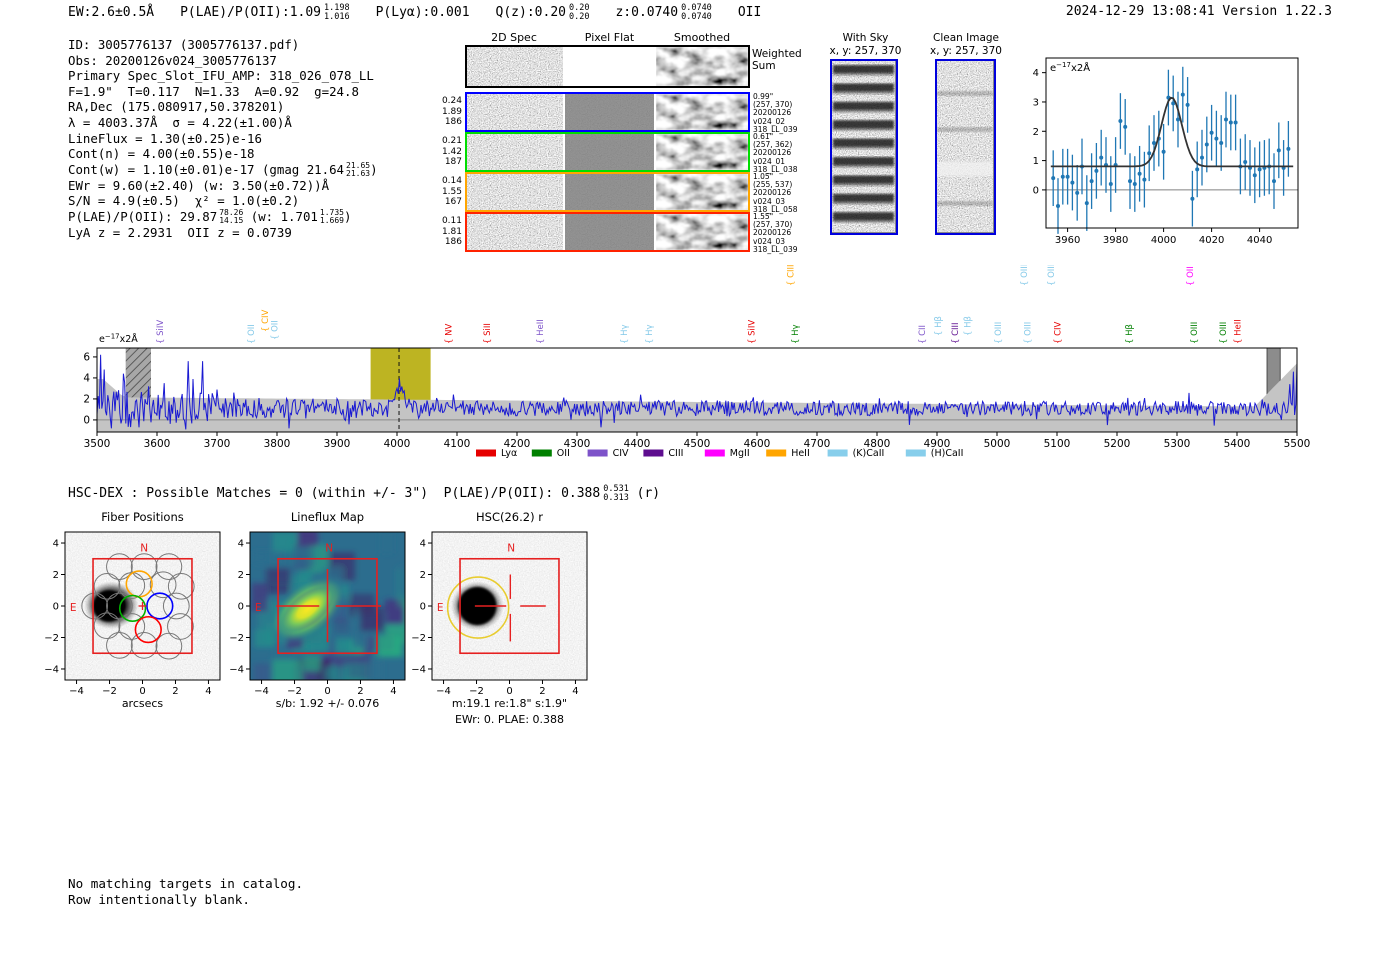  I want to click on line-label-oiii-19: { OIII, so click(1052, 275).